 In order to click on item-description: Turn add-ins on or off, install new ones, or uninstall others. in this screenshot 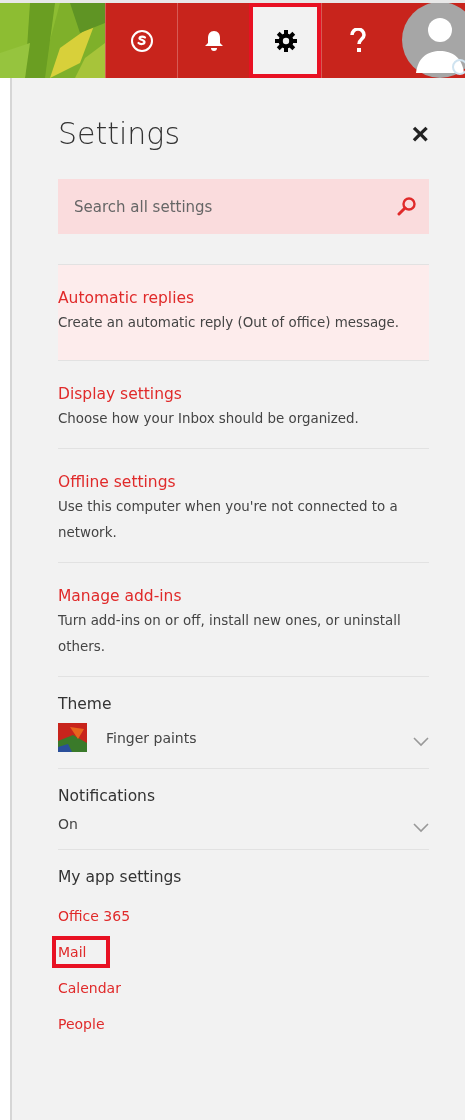, I will do `click(230, 634)`.